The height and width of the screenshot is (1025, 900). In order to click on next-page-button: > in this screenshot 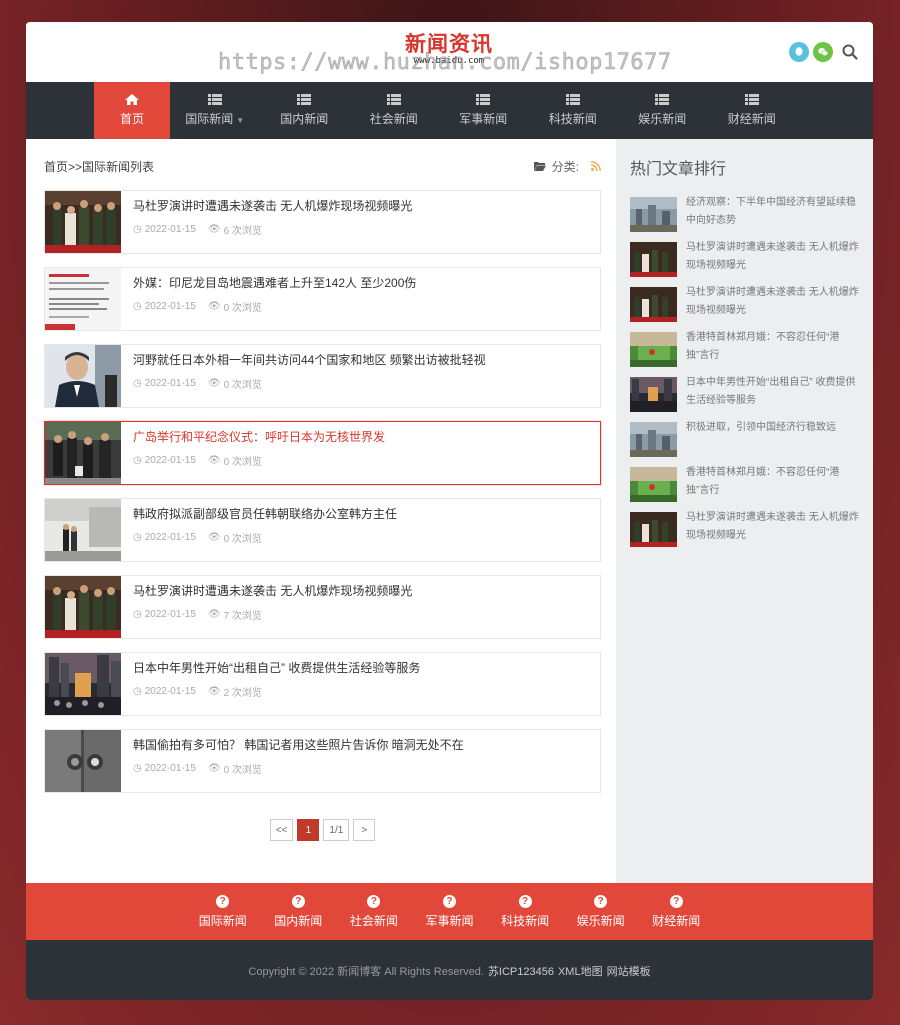, I will do `click(364, 830)`.